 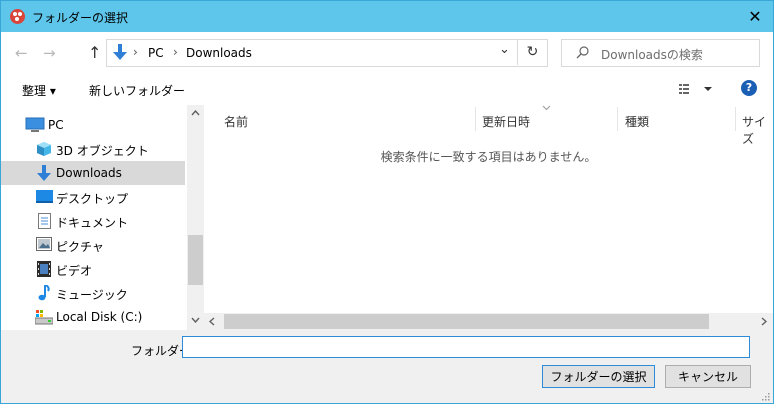 I want to click on nav-label: ビデオ, so click(x=74, y=271).